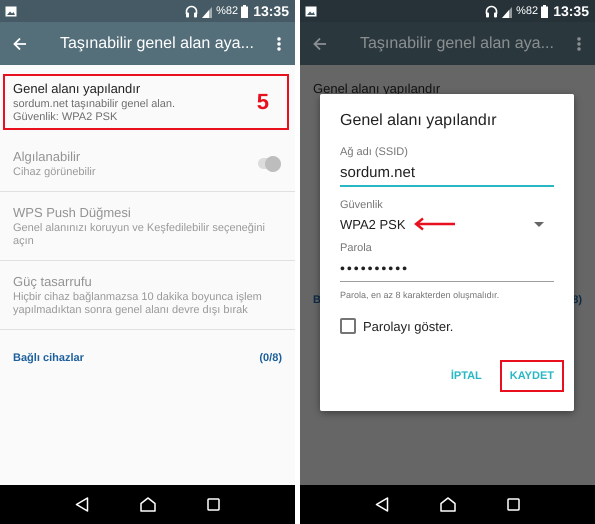 Image resolution: width=595 pixels, height=524 pixels. I want to click on field-label: Parola, so click(356, 248).